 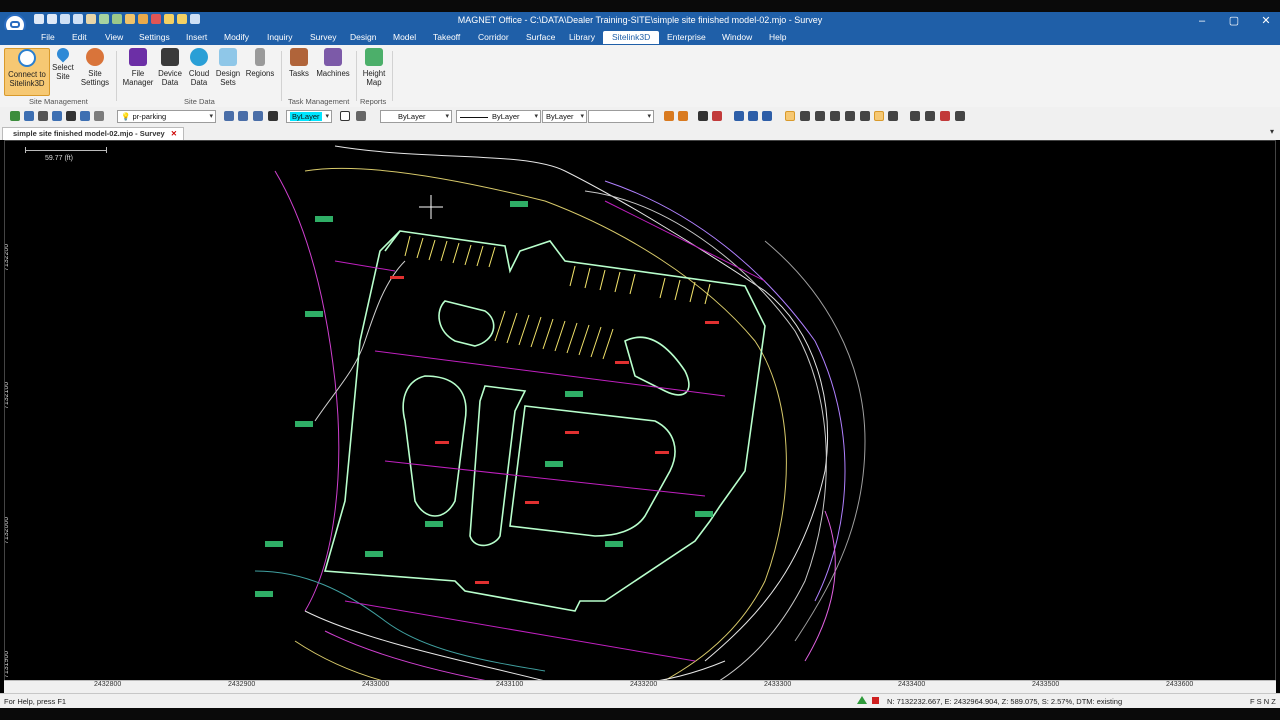 I want to click on menu-model: Model, so click(x=404, y=37).